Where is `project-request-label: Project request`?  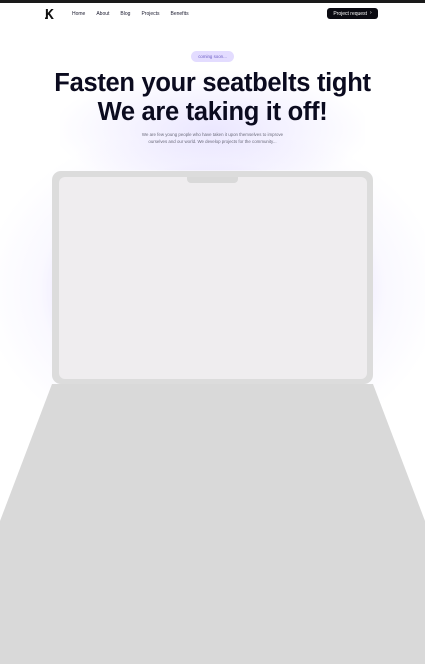
project-request-label: Project request is located at coordinates (350, 13).